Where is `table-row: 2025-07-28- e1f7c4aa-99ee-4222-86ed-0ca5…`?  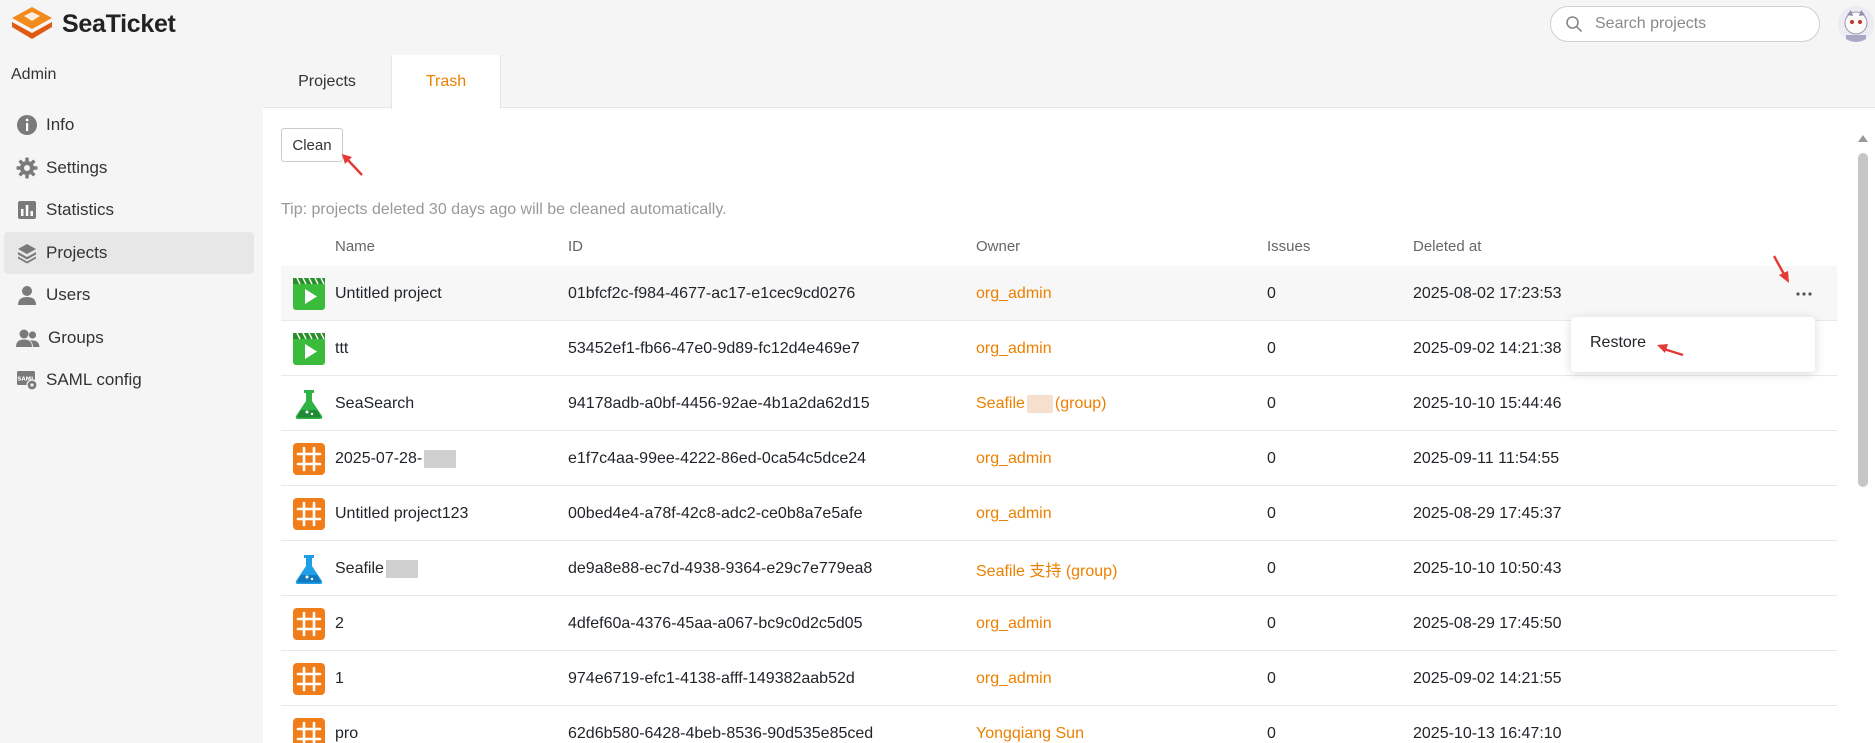 table-row: 2025-07-28- e1f7c4aa-99ee-4222-86ed-0ca5… is located at coordinates (1059, 458).